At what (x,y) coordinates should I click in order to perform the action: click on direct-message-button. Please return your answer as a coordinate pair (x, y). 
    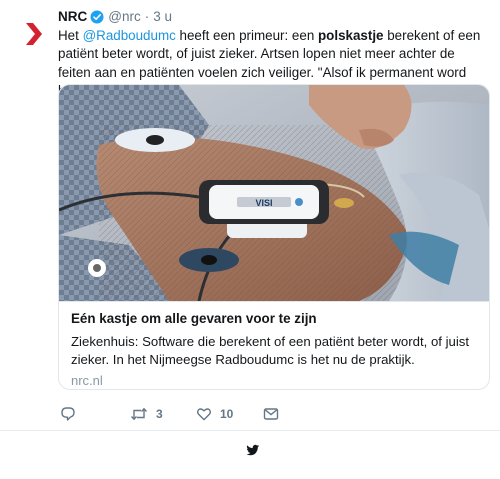
    Looking at the image, I should click on (271, 414).